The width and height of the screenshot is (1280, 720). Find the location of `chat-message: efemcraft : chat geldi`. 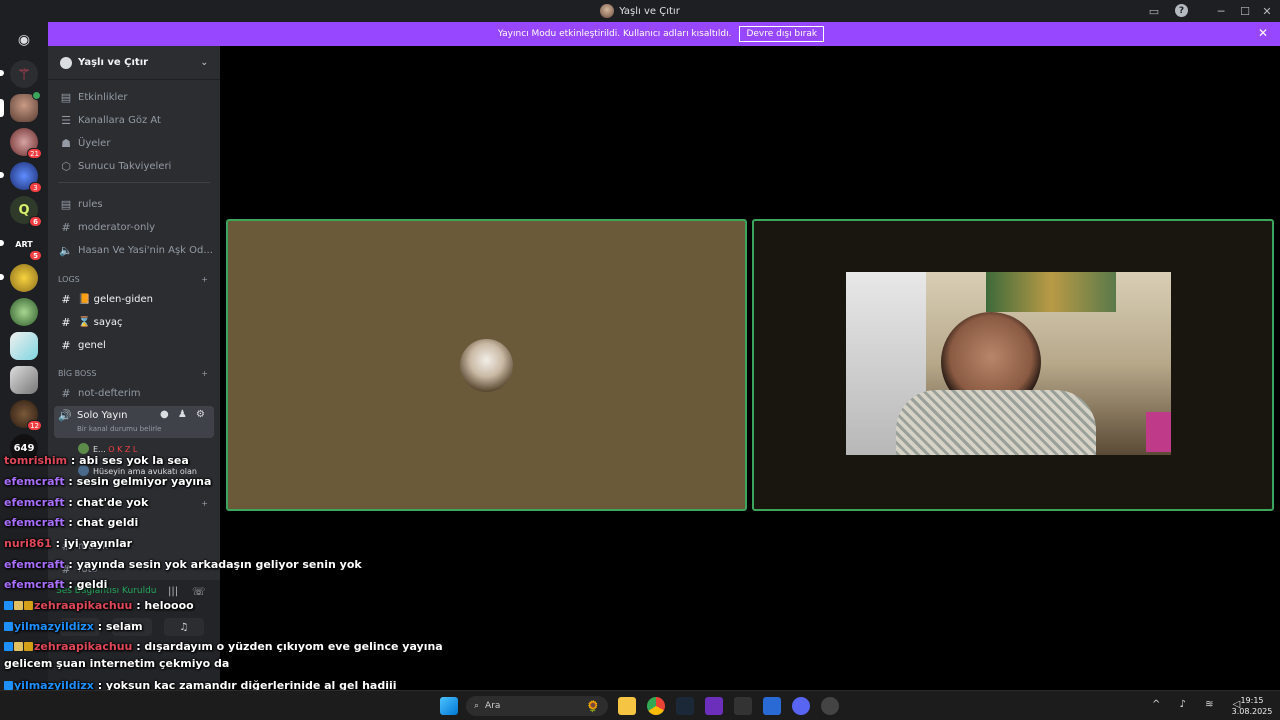

chat-message: efemcraft : chat geldi is located at coordinates (71, 522).